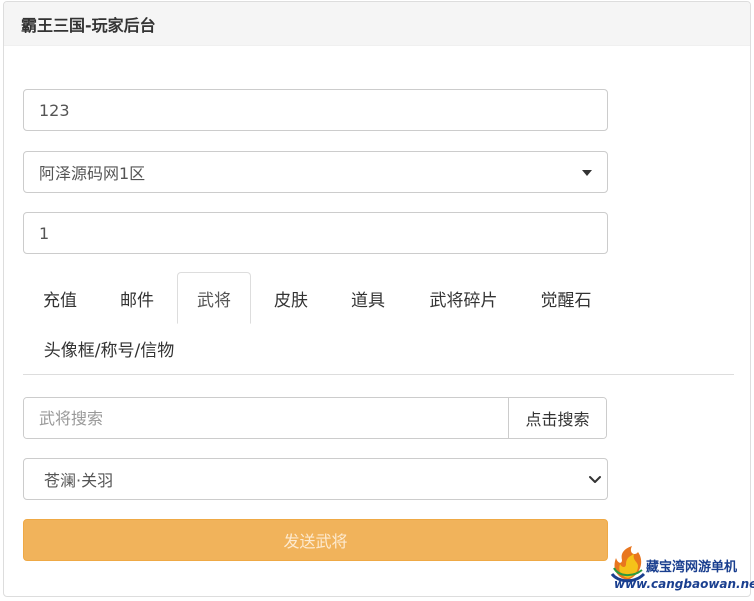 This screenshot has height=601, width=754. What do you see at coordinates (214, 298) in the screenshot?
I see `tab-generals: 武将` at bounding box center [214, 298].